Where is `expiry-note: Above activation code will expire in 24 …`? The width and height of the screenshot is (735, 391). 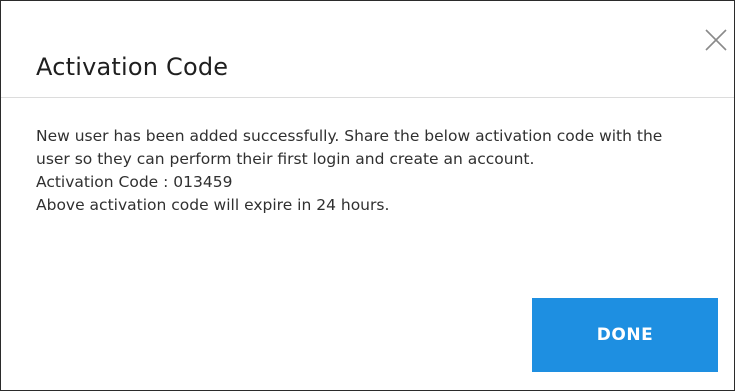 expiry-note: Above activation code will expire in 24 … is located at coordinates (213, 205).